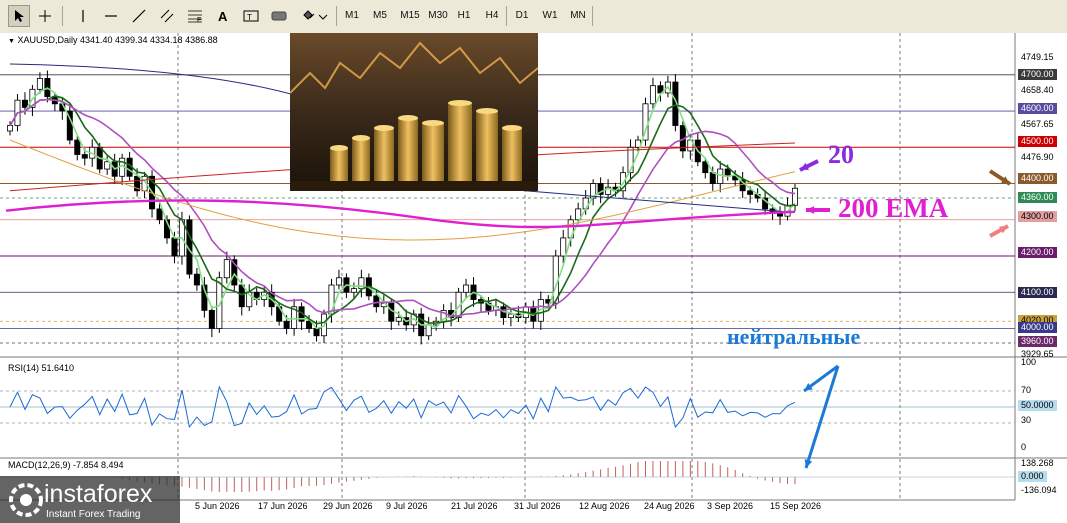 This screenshot has width=1067, height=523. I want to click on ma20-label: 20, so click(841, 154).